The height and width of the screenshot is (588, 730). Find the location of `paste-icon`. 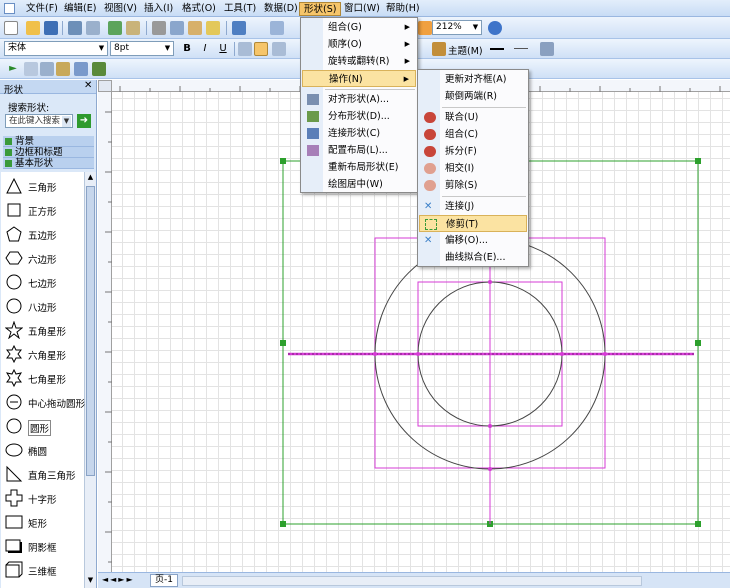

paste-icon is located at coordinates (195, 28).